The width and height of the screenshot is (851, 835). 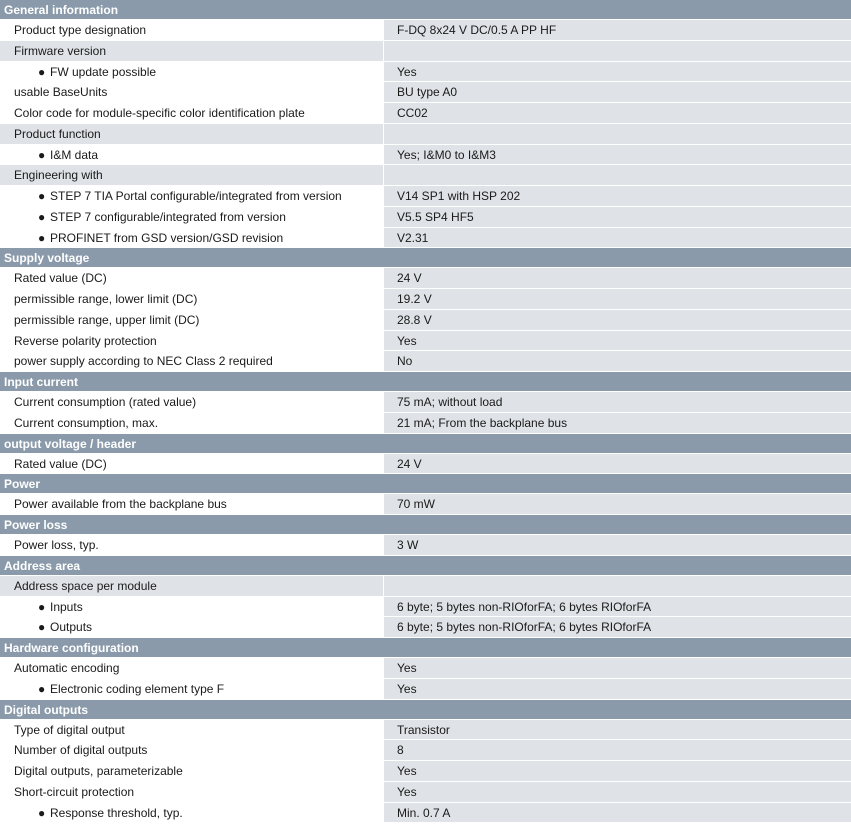 I want to click on table-row: Number of digital outputs 8, so click(x=425, y=750).